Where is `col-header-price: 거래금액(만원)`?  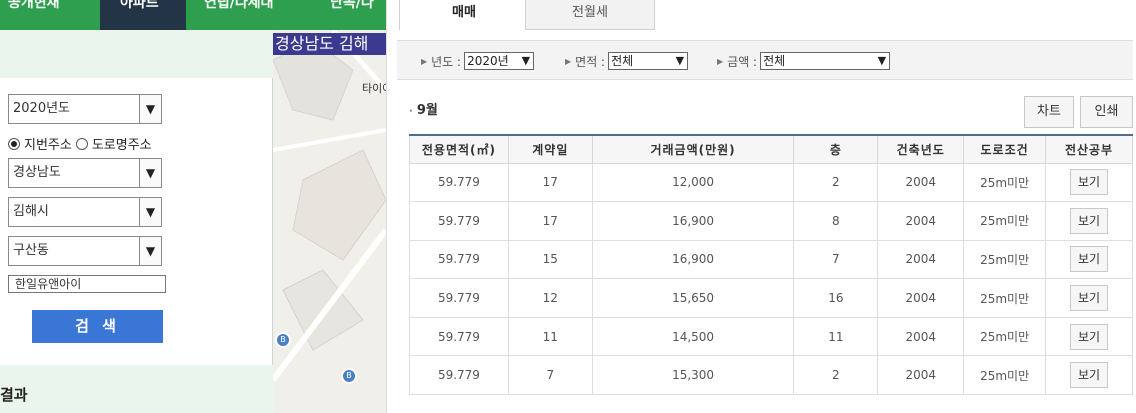 col-header-price: 거래금액(만원) is located at coordinates (693, 149).